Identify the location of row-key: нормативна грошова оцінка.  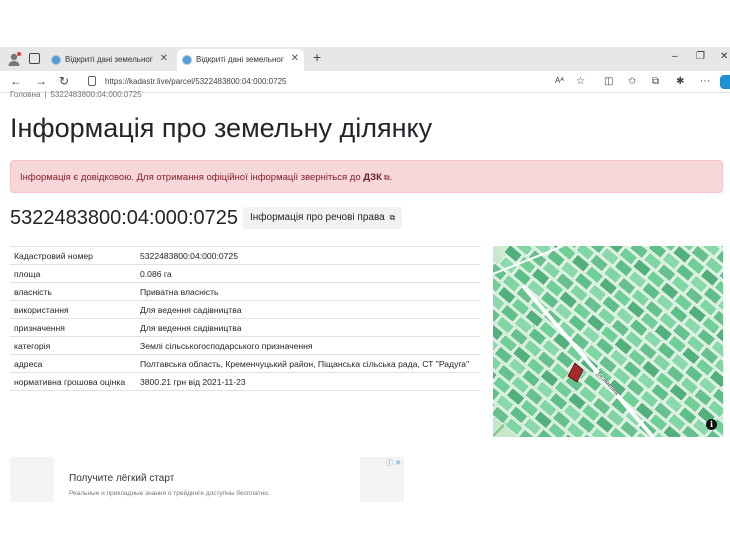
(73, 381).